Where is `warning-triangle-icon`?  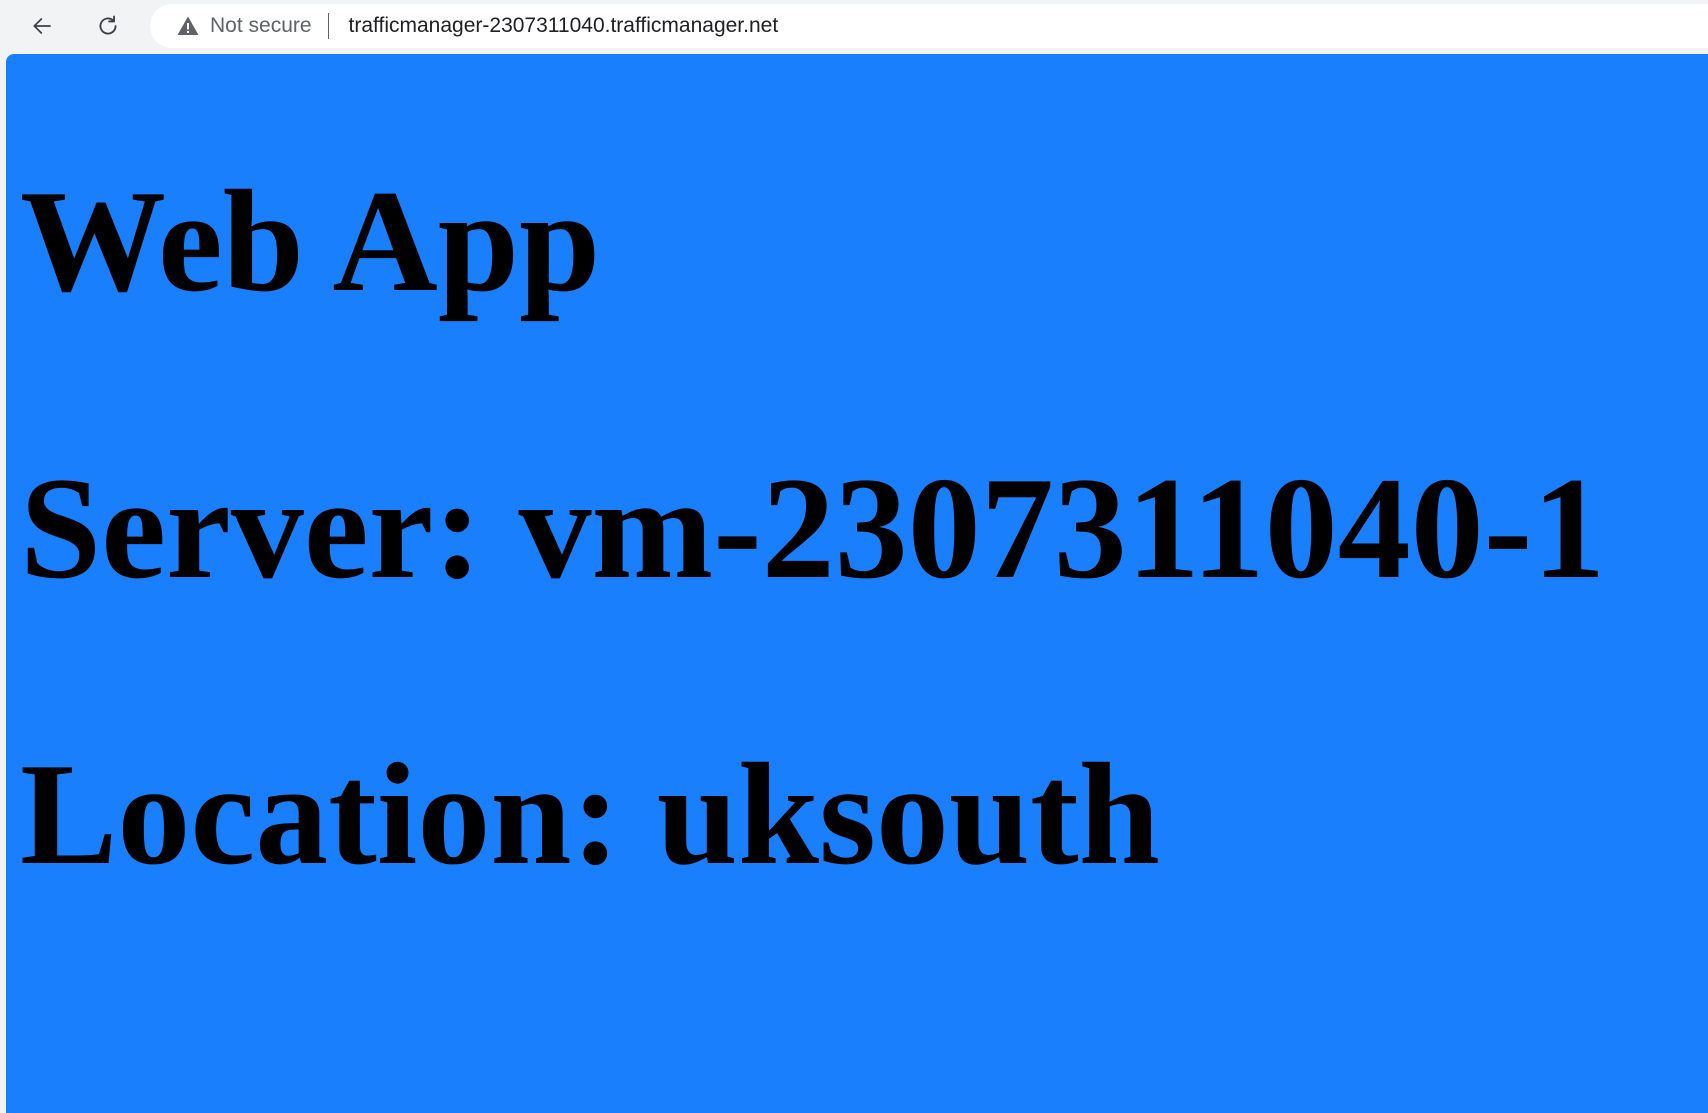
warning-triangle-icon is located at coordinates (188, 26).